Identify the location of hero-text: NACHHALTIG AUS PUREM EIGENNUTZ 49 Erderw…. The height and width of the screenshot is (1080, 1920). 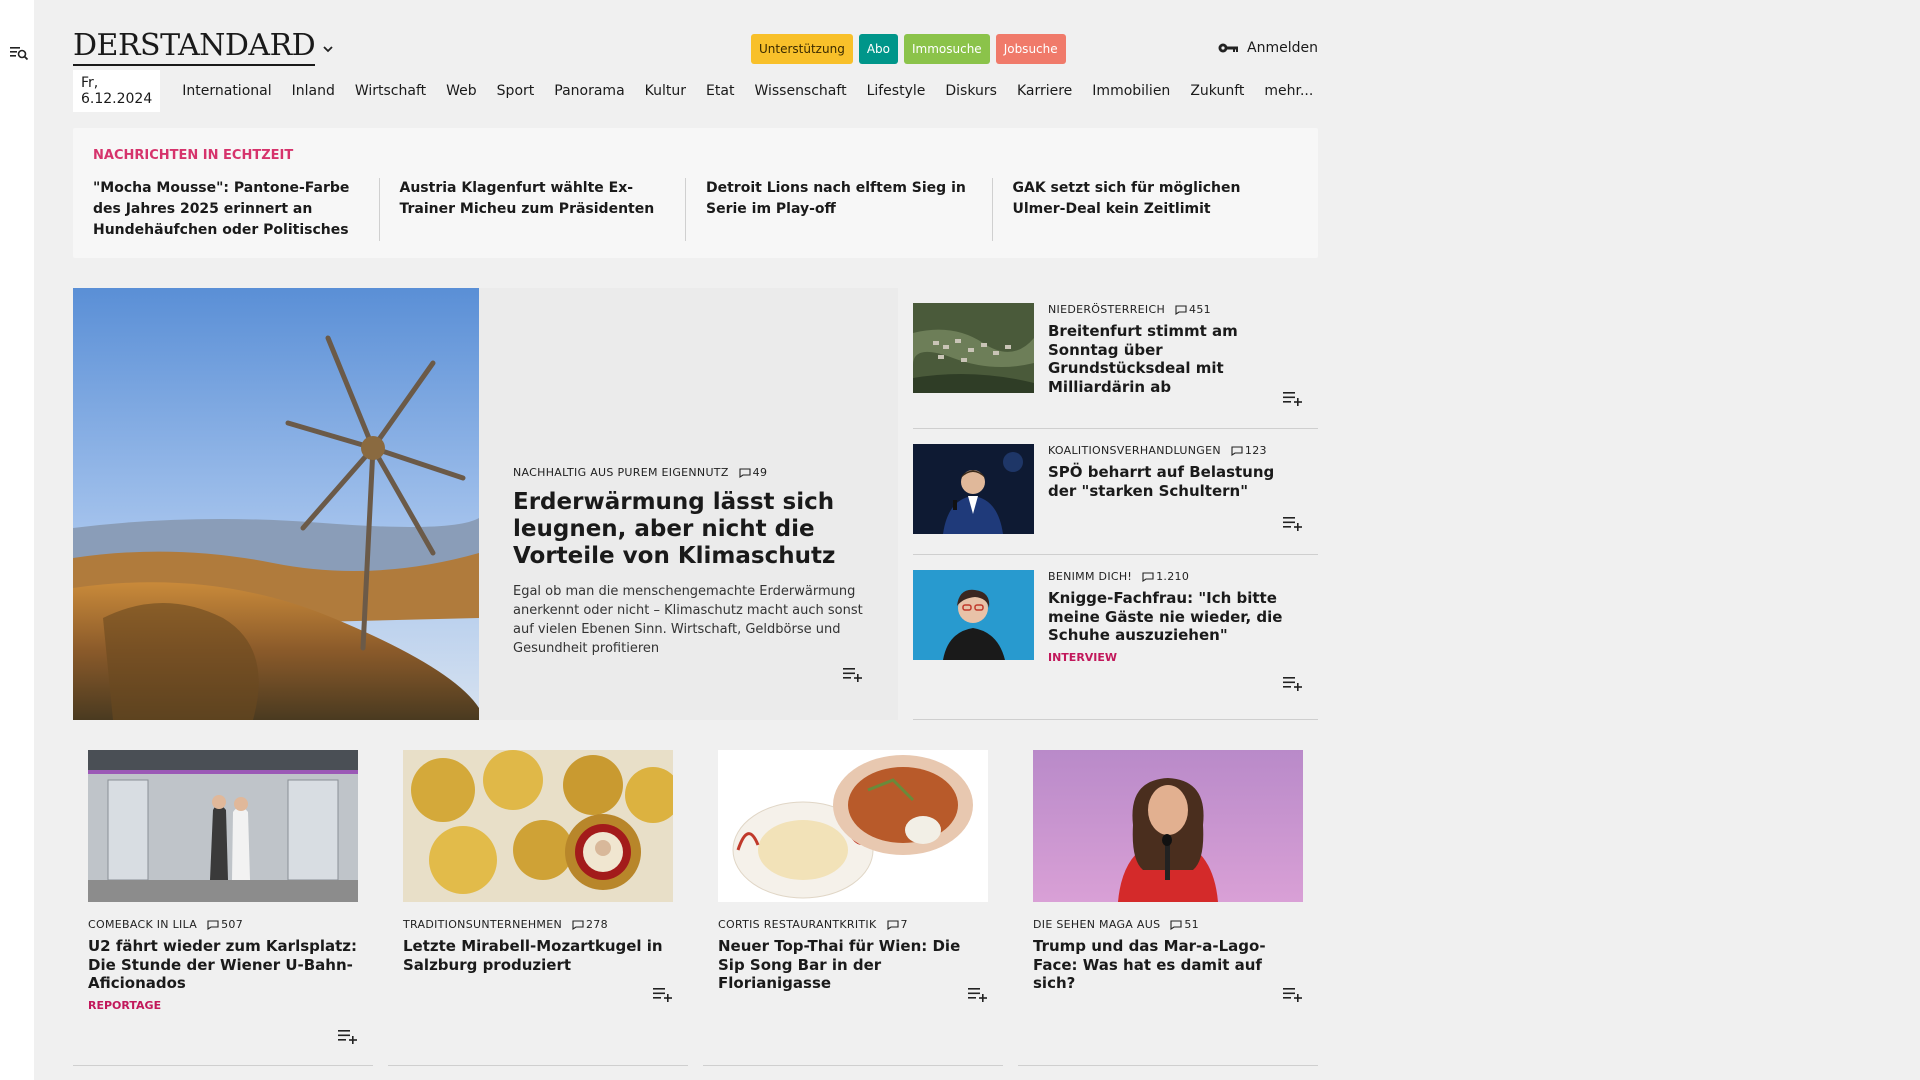
(693, 562).